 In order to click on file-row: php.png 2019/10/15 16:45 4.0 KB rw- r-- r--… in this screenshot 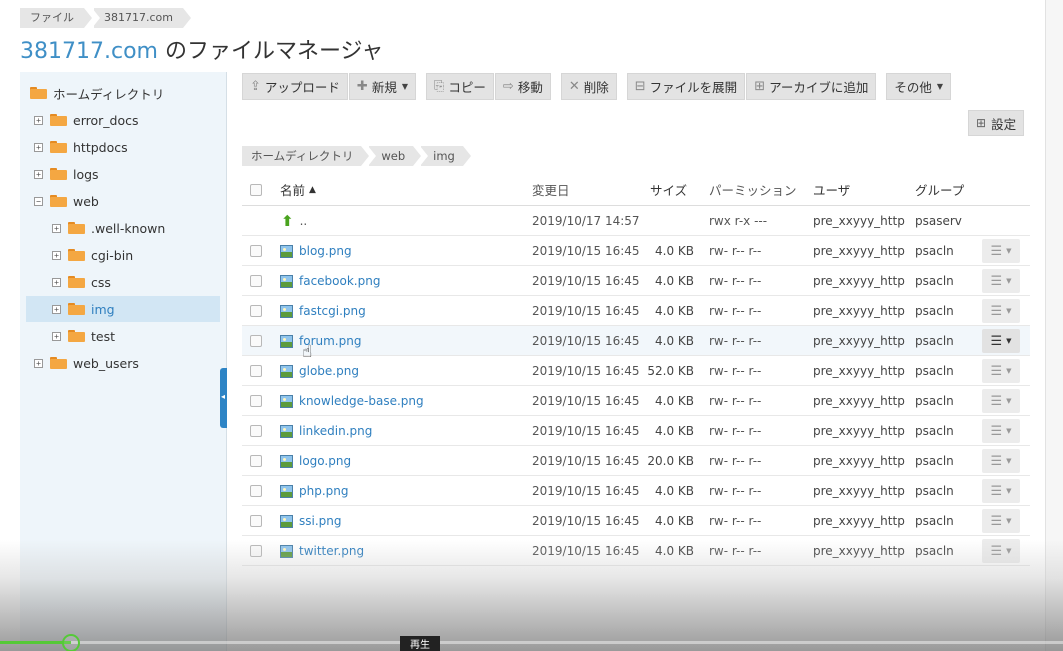, I will do `click(636, 491)`.